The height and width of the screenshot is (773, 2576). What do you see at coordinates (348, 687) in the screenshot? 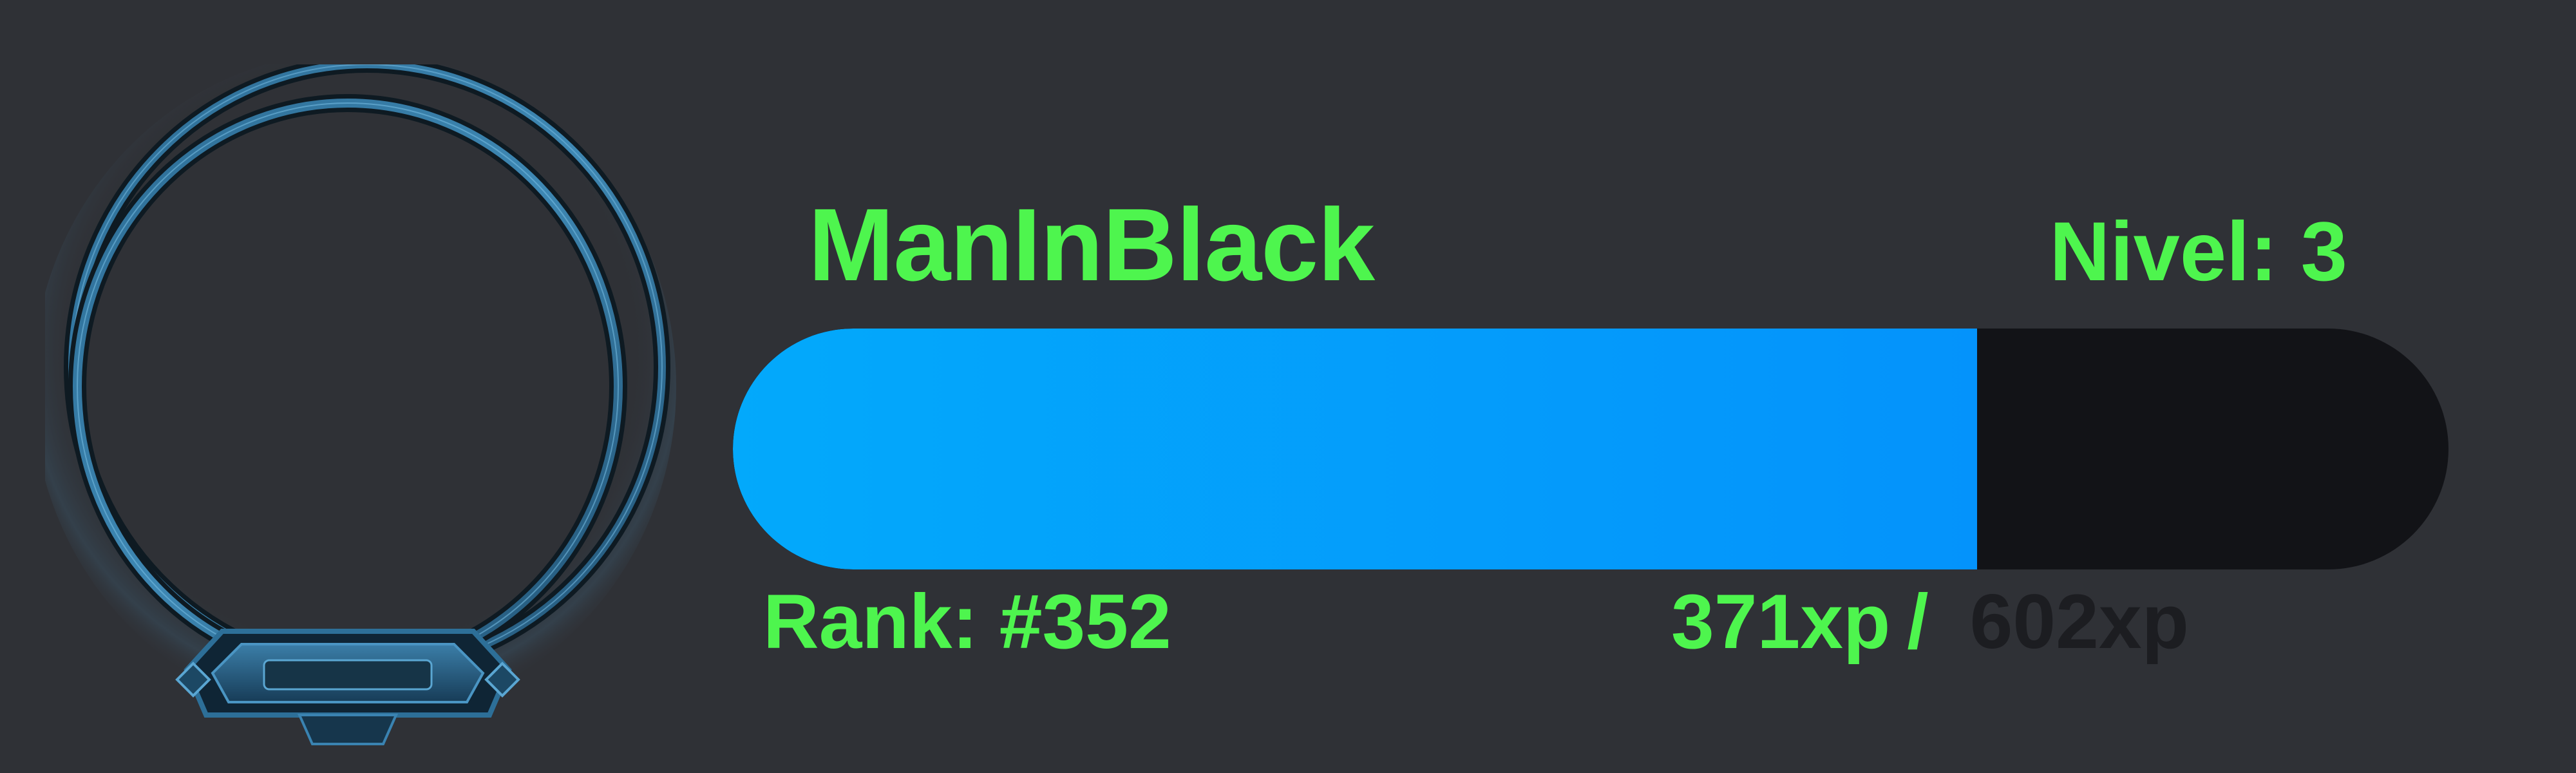
I see `gem-ornament-icon` at bounding box center [348, 687].